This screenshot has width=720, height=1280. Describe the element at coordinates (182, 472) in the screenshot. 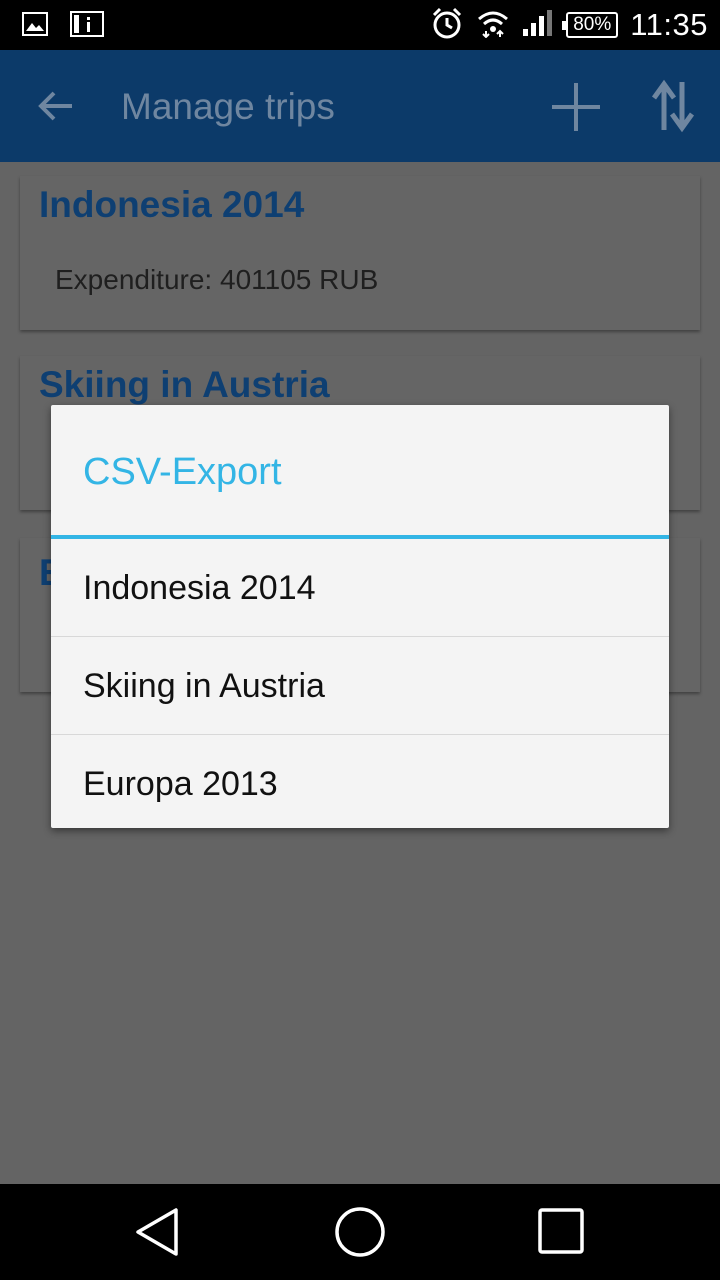

I see `dialog-title: CSV-Export` at that location.